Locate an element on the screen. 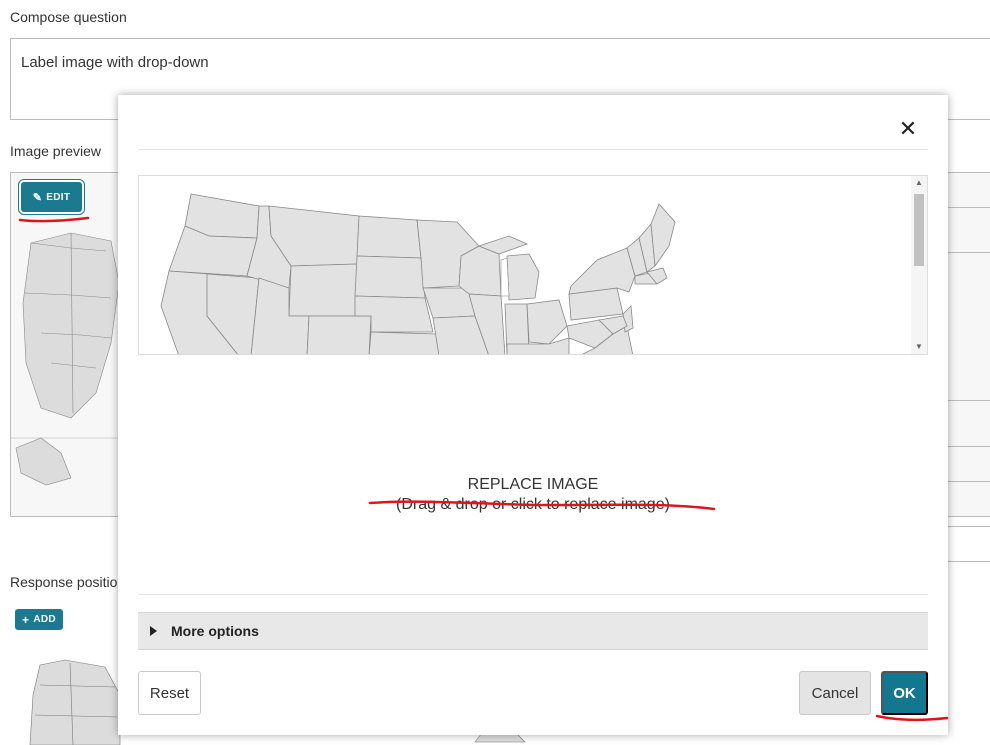  dialog-header-divider is located at coordinates (533, 149).